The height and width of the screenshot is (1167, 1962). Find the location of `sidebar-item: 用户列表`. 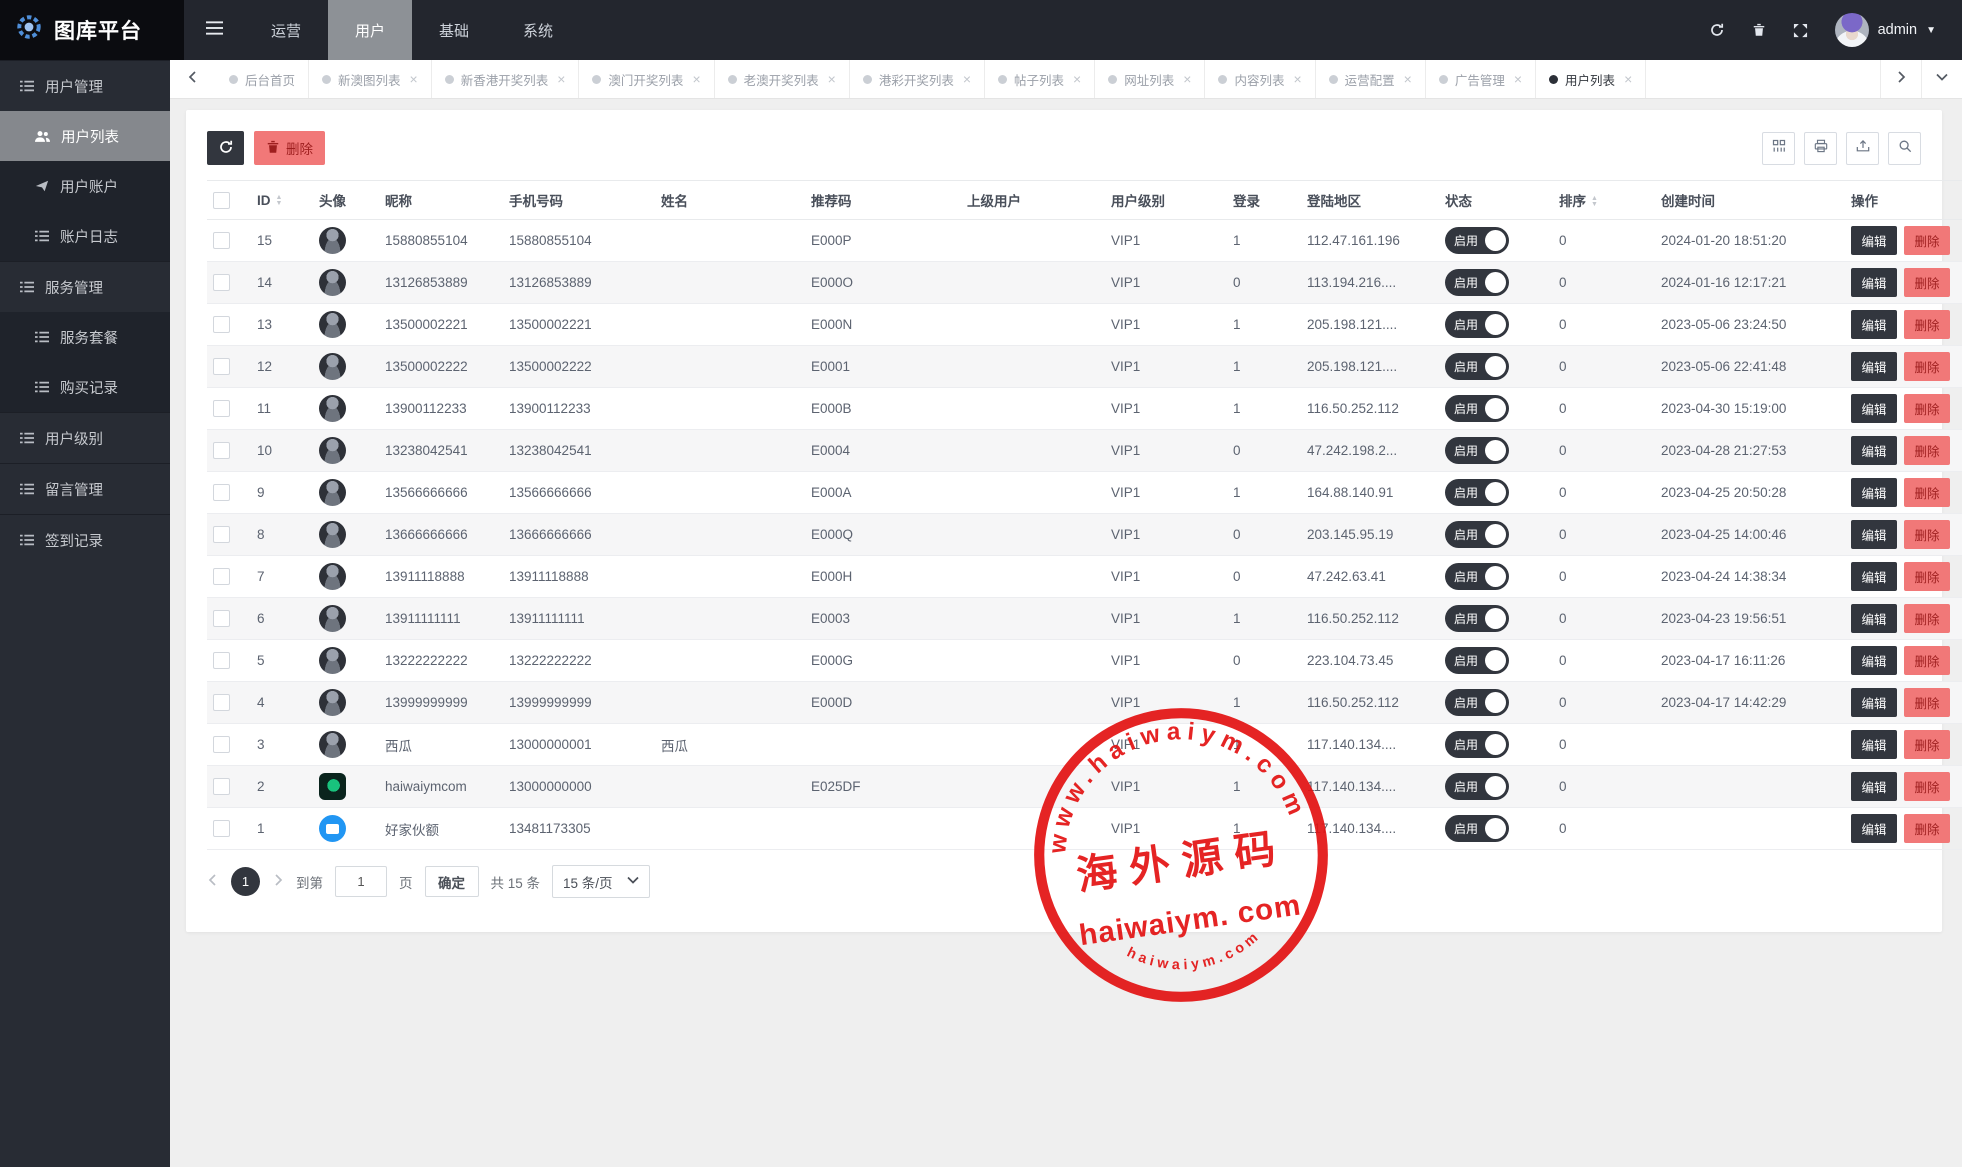

sidebar-item: 用户列表 is located at coordinates (85, 136).